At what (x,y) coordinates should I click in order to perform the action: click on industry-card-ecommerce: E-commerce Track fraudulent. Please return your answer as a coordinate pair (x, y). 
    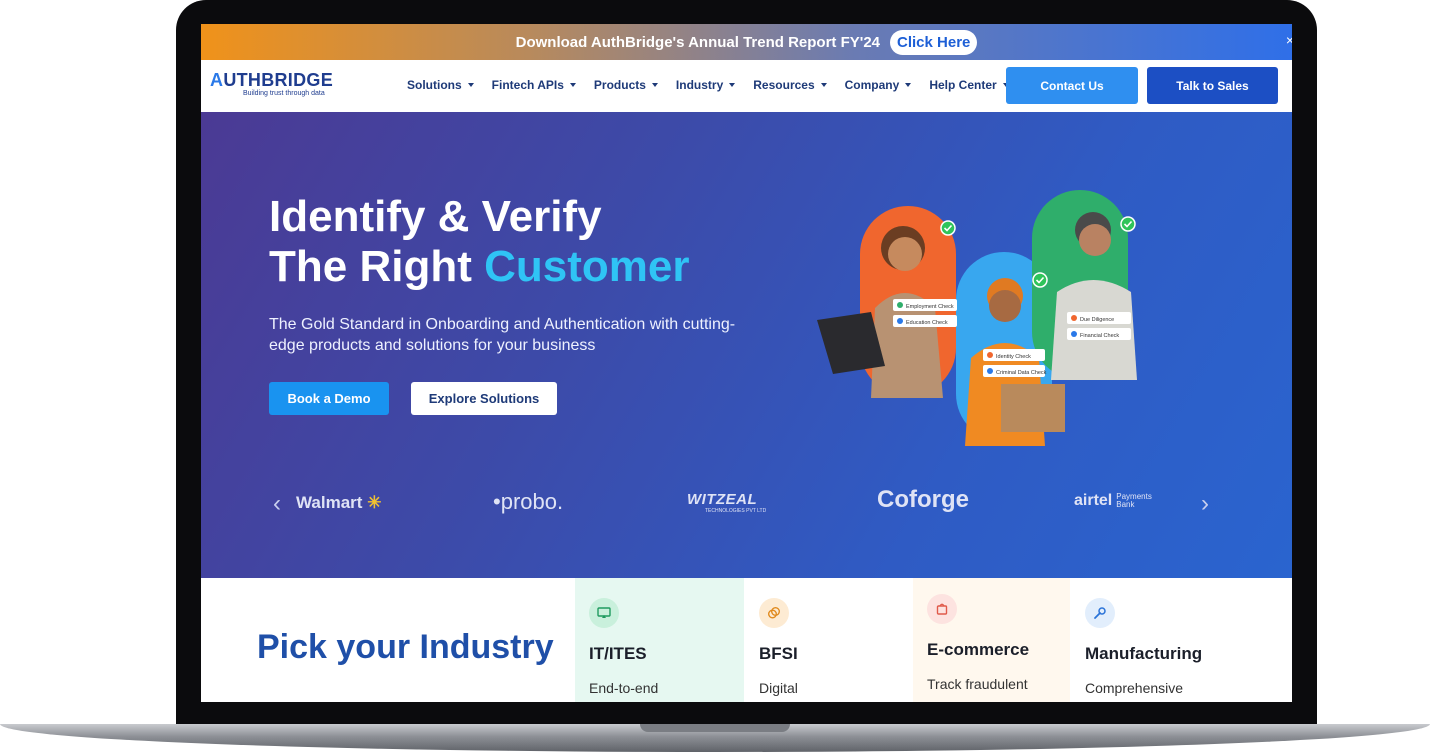
    Looking at the image, I should click on (991, 640).